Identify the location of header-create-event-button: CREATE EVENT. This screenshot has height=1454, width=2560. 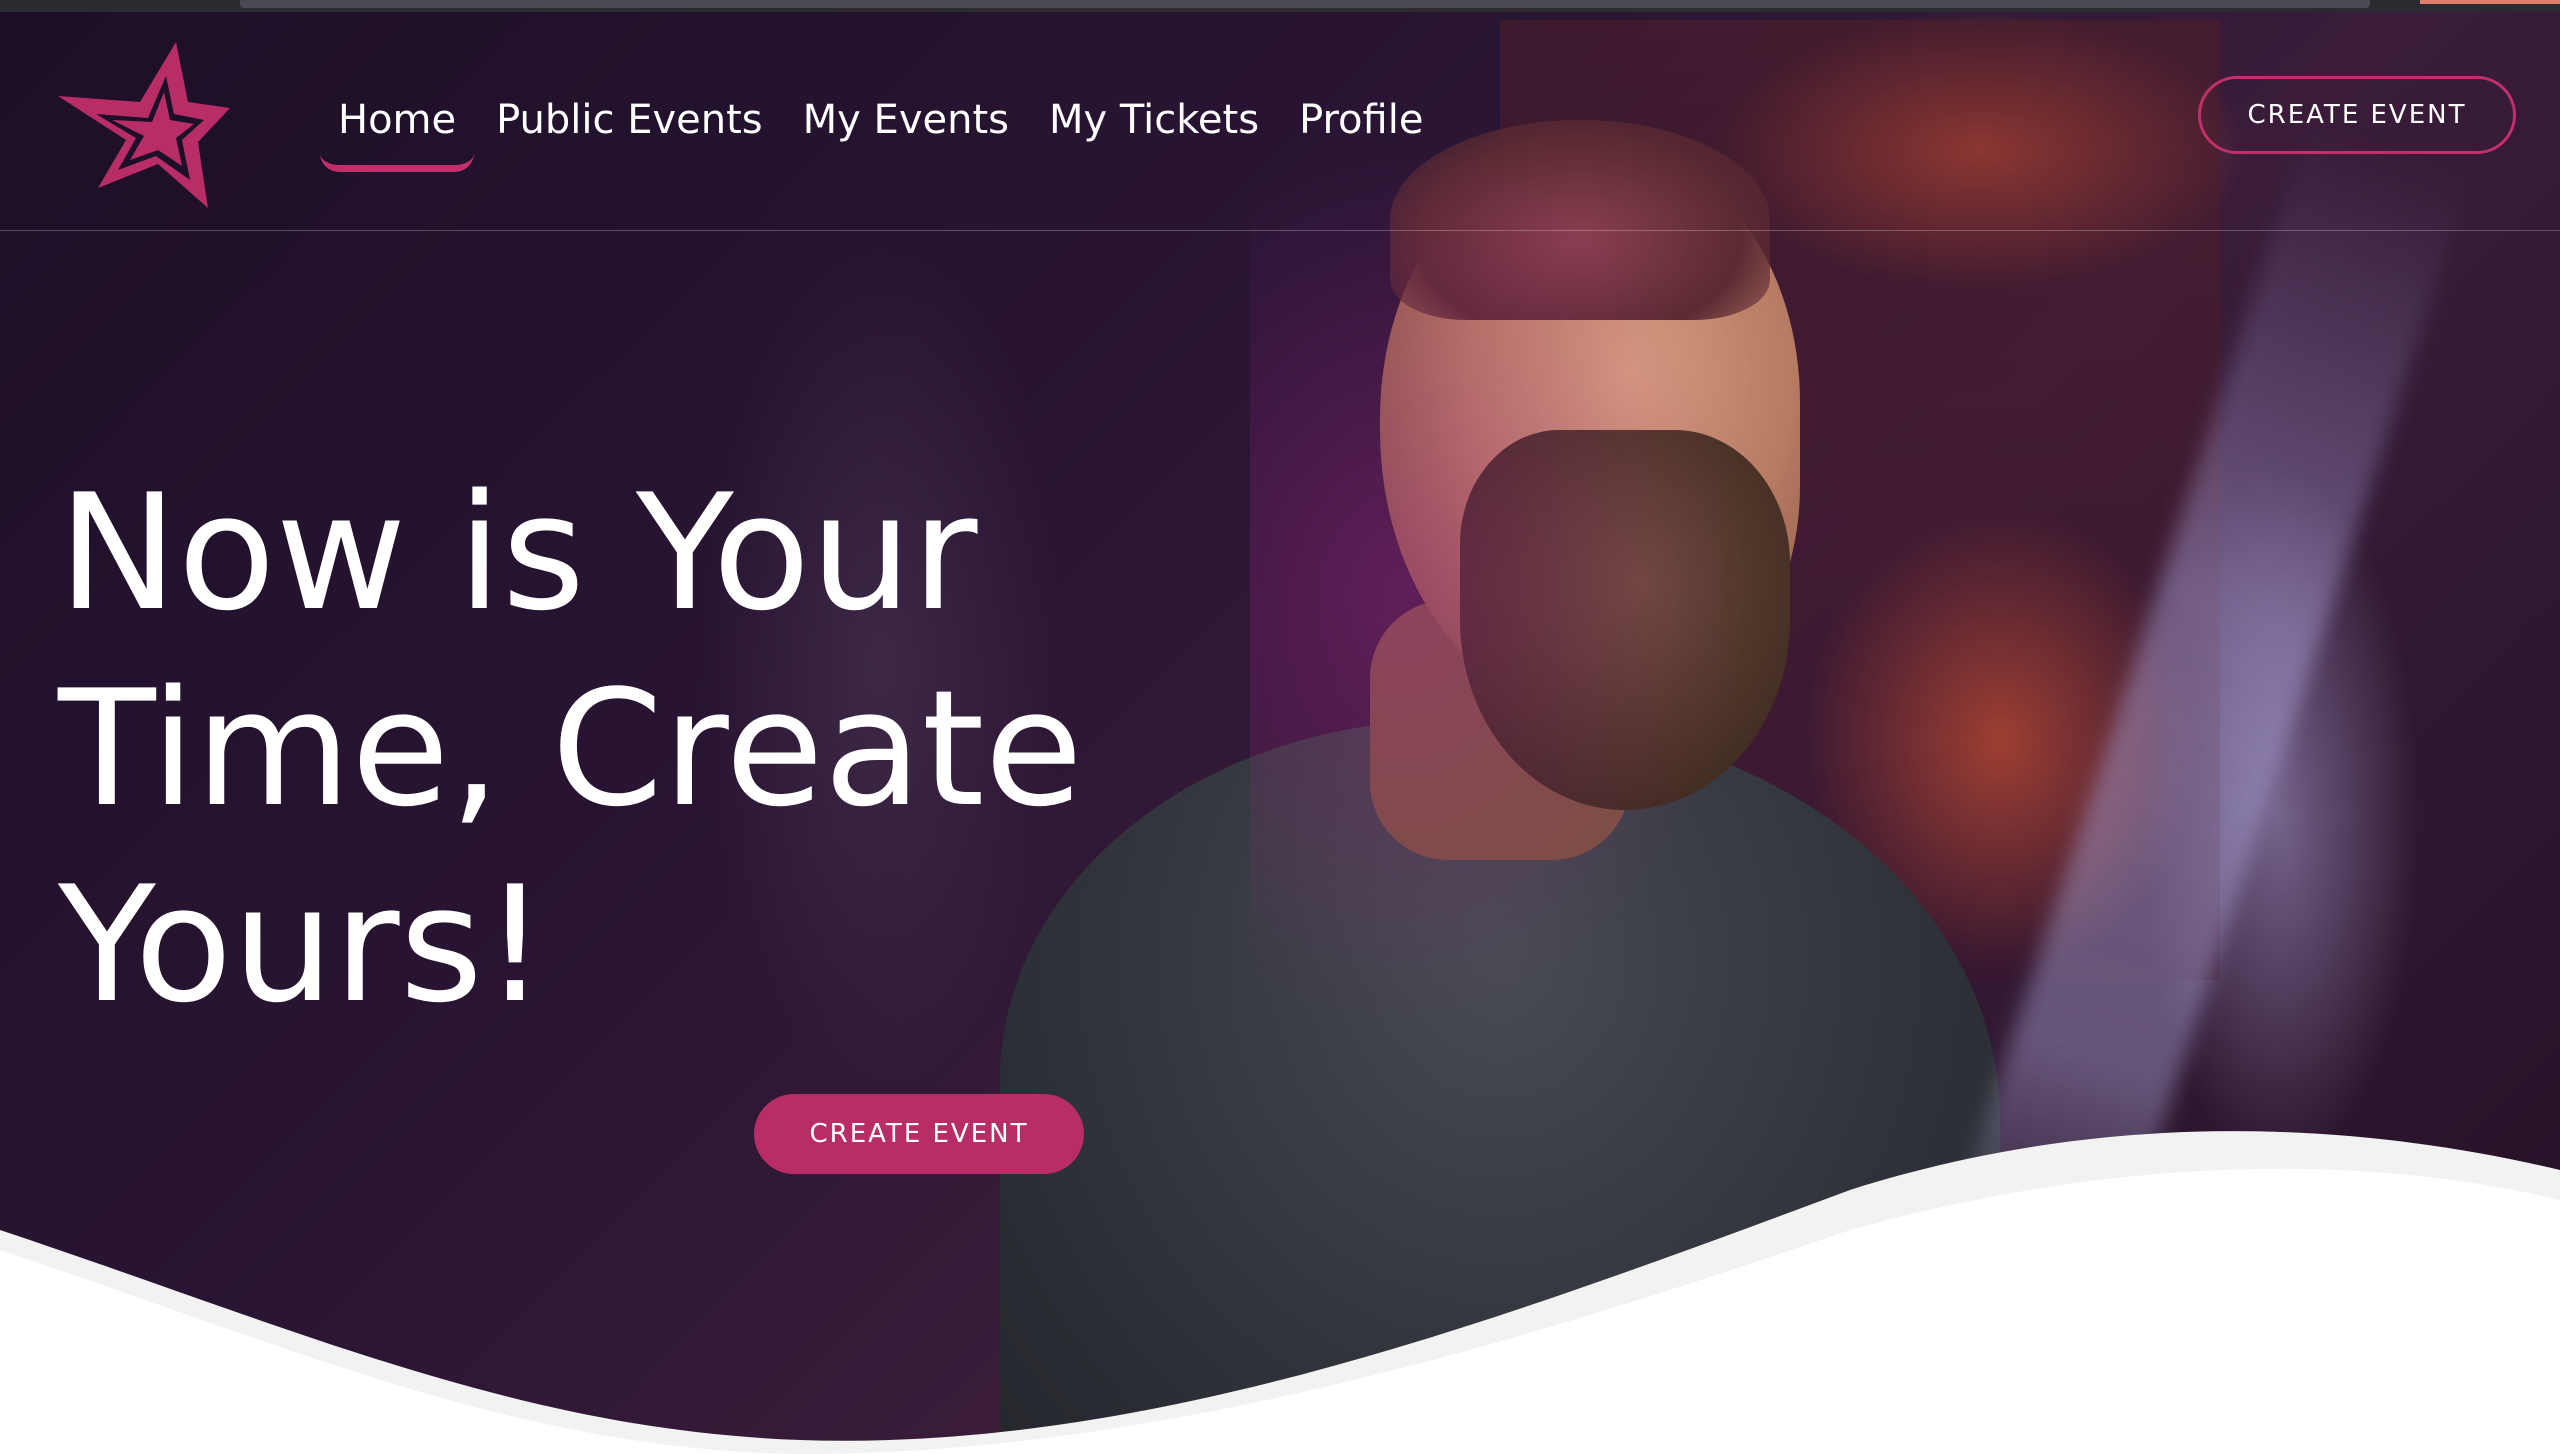
(2357, 115).